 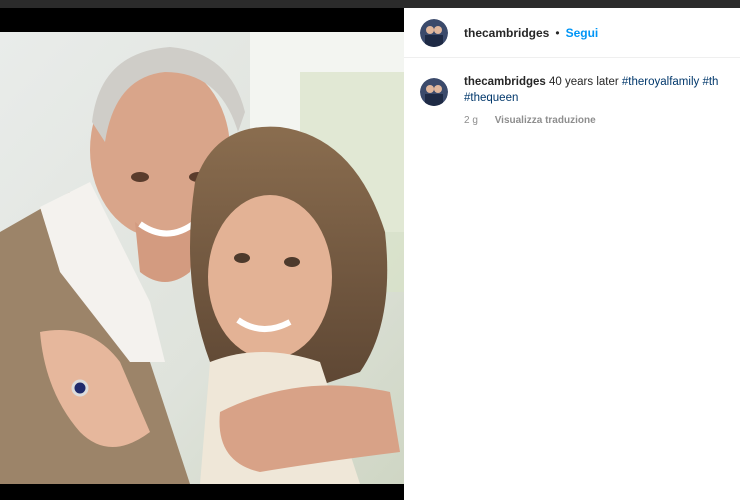 I want to click on caption-meta: 2 g Visualizza traduzione, so click(x=594, y=121).